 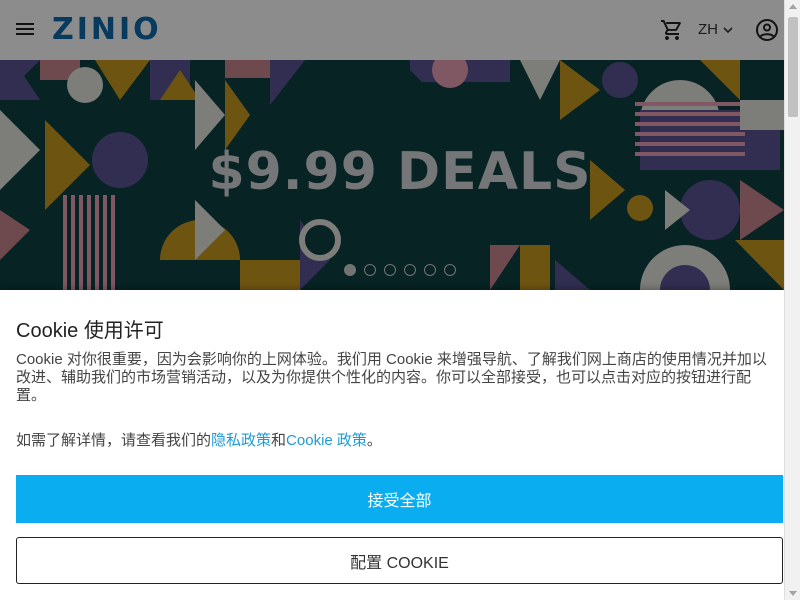 I want to click on cookie-details-text: 如需了解详情，请查看我们的隐私政策和Cookie 政策。, so click(x=199, y=439).